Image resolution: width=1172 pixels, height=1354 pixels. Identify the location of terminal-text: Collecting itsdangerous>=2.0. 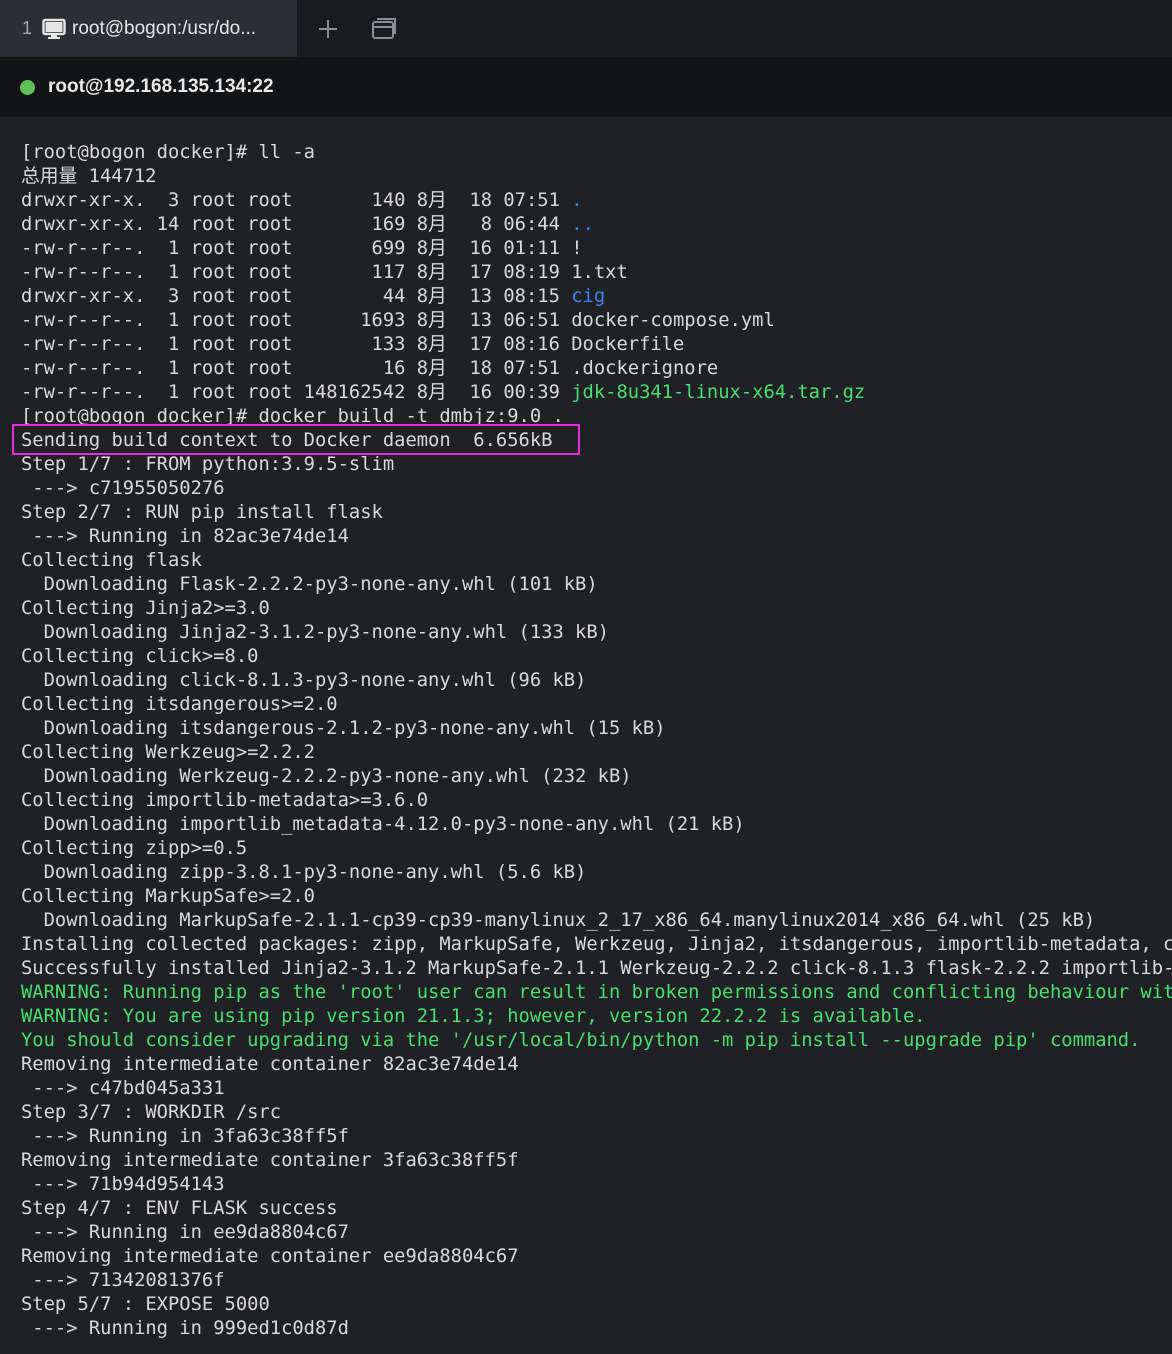
(179, 704).